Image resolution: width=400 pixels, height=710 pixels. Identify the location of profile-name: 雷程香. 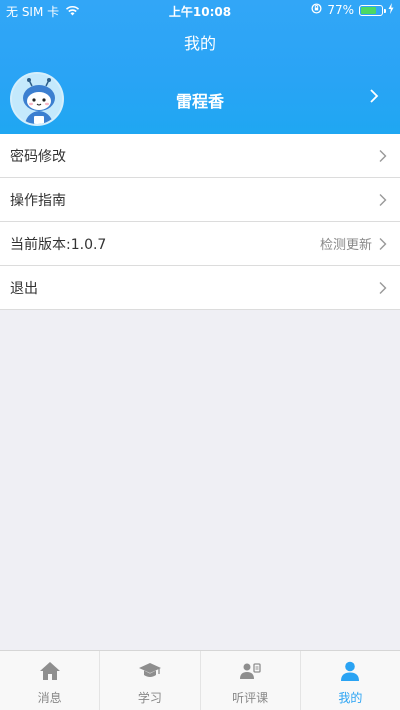
(199, 101).